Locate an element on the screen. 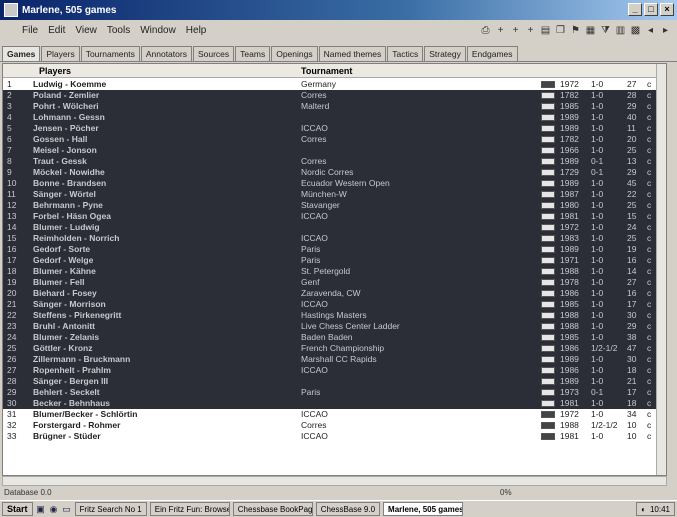 The width and height of the screenshot is (677, 517). table-row: 21 Sänger - Morrison ICCAO 1985 1-0 17 c is located at coordinates (334, 304).